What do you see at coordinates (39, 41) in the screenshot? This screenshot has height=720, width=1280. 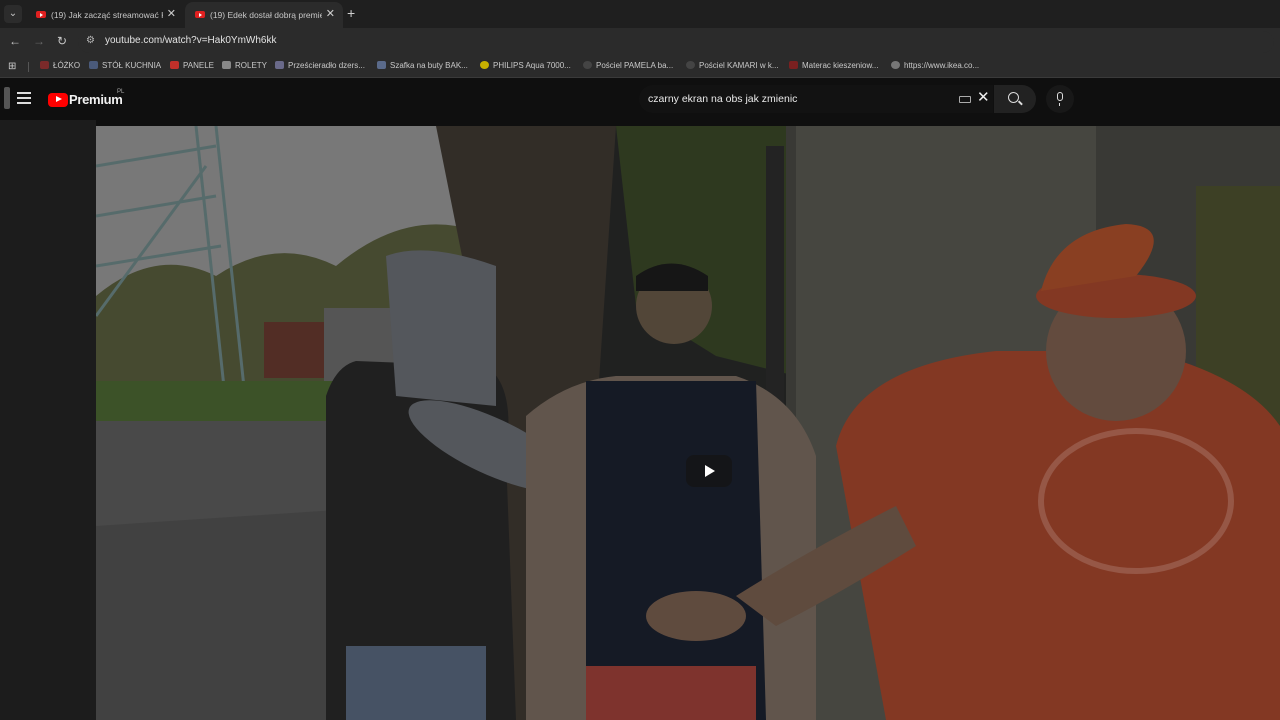 I see `forward-arrow-icon: →` at bounding box center [39, 41].